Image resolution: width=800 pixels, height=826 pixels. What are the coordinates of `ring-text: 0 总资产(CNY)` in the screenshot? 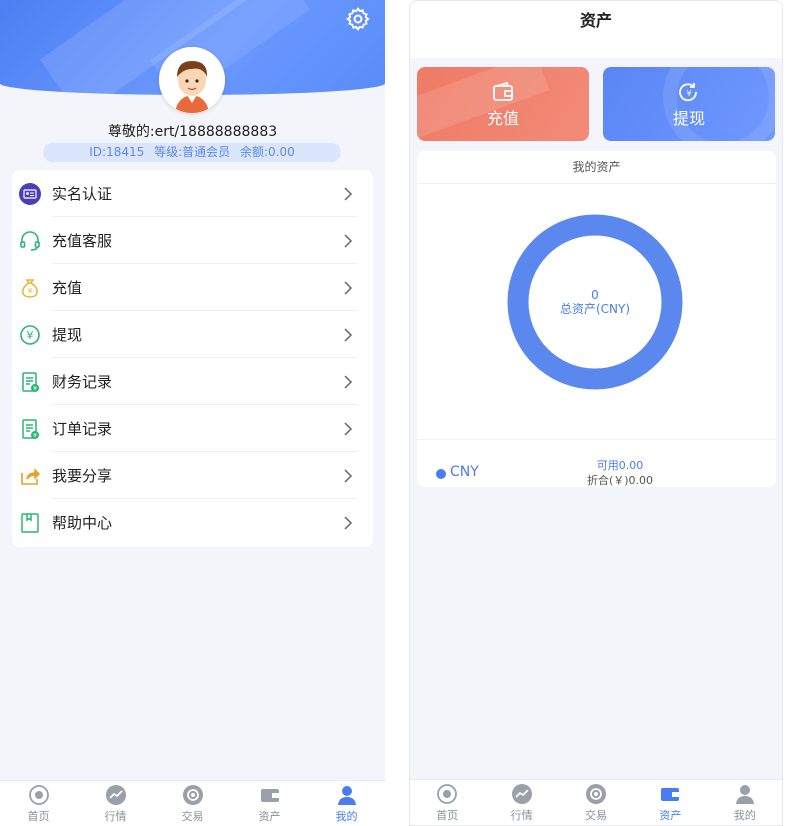 It's located at (595, 302).